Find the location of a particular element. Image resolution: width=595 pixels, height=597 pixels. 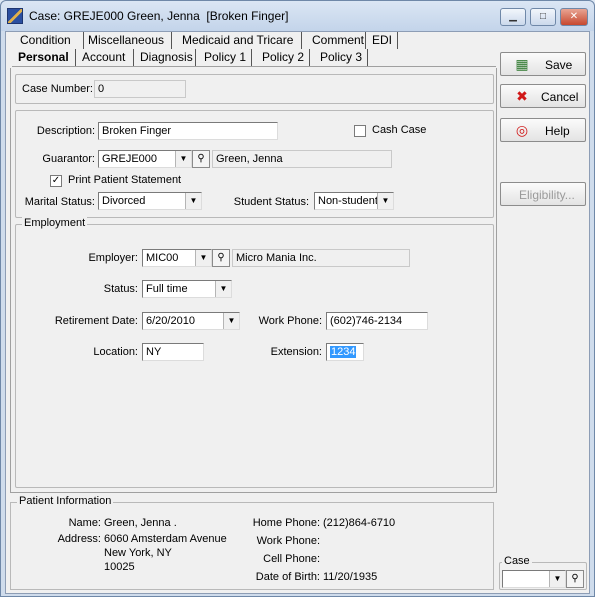

tab-comment: Comment is located at coordinates (334, 40).